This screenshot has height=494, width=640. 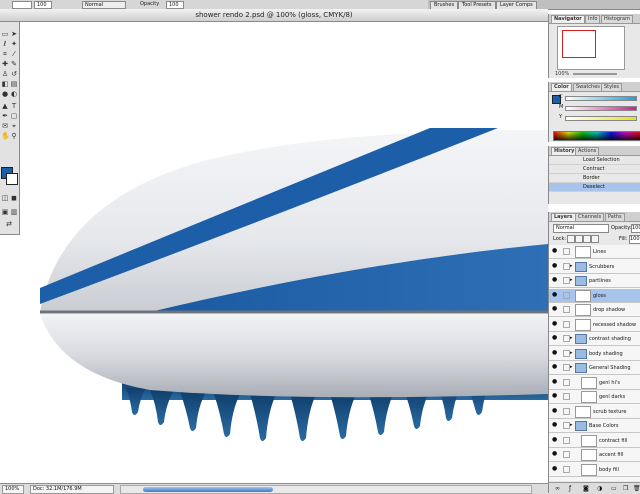 I want to click on shape-tool-icon: ▢, so click(x=14, y=116).